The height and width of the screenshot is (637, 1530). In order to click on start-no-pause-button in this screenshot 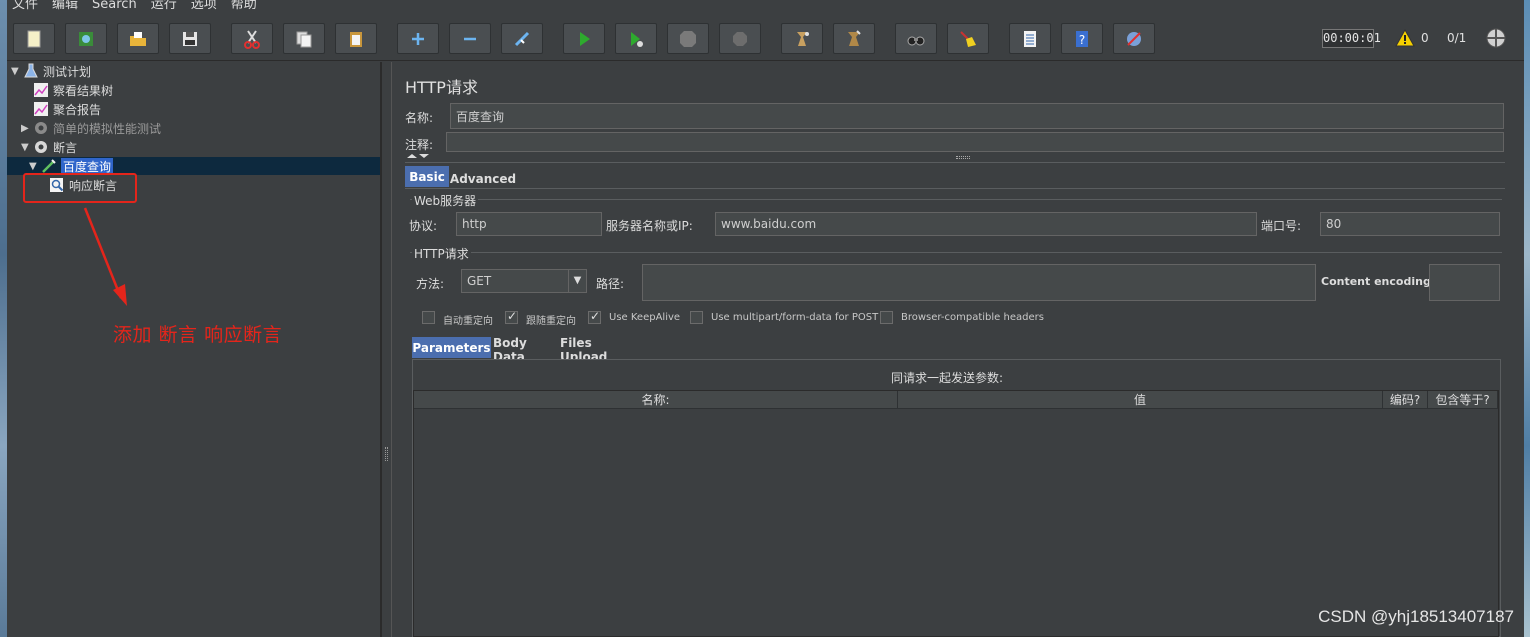, I will do `click(636, 38)`.